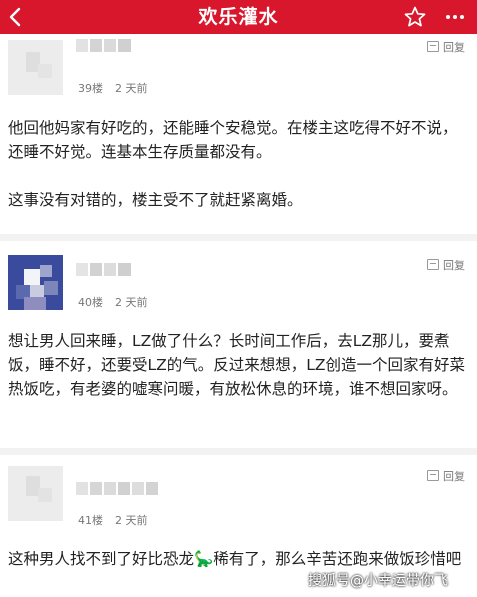  Describe the element at coordinates (113, 302) in the screenshot. I see `post-meta: 40楼 2 天前` at that location.